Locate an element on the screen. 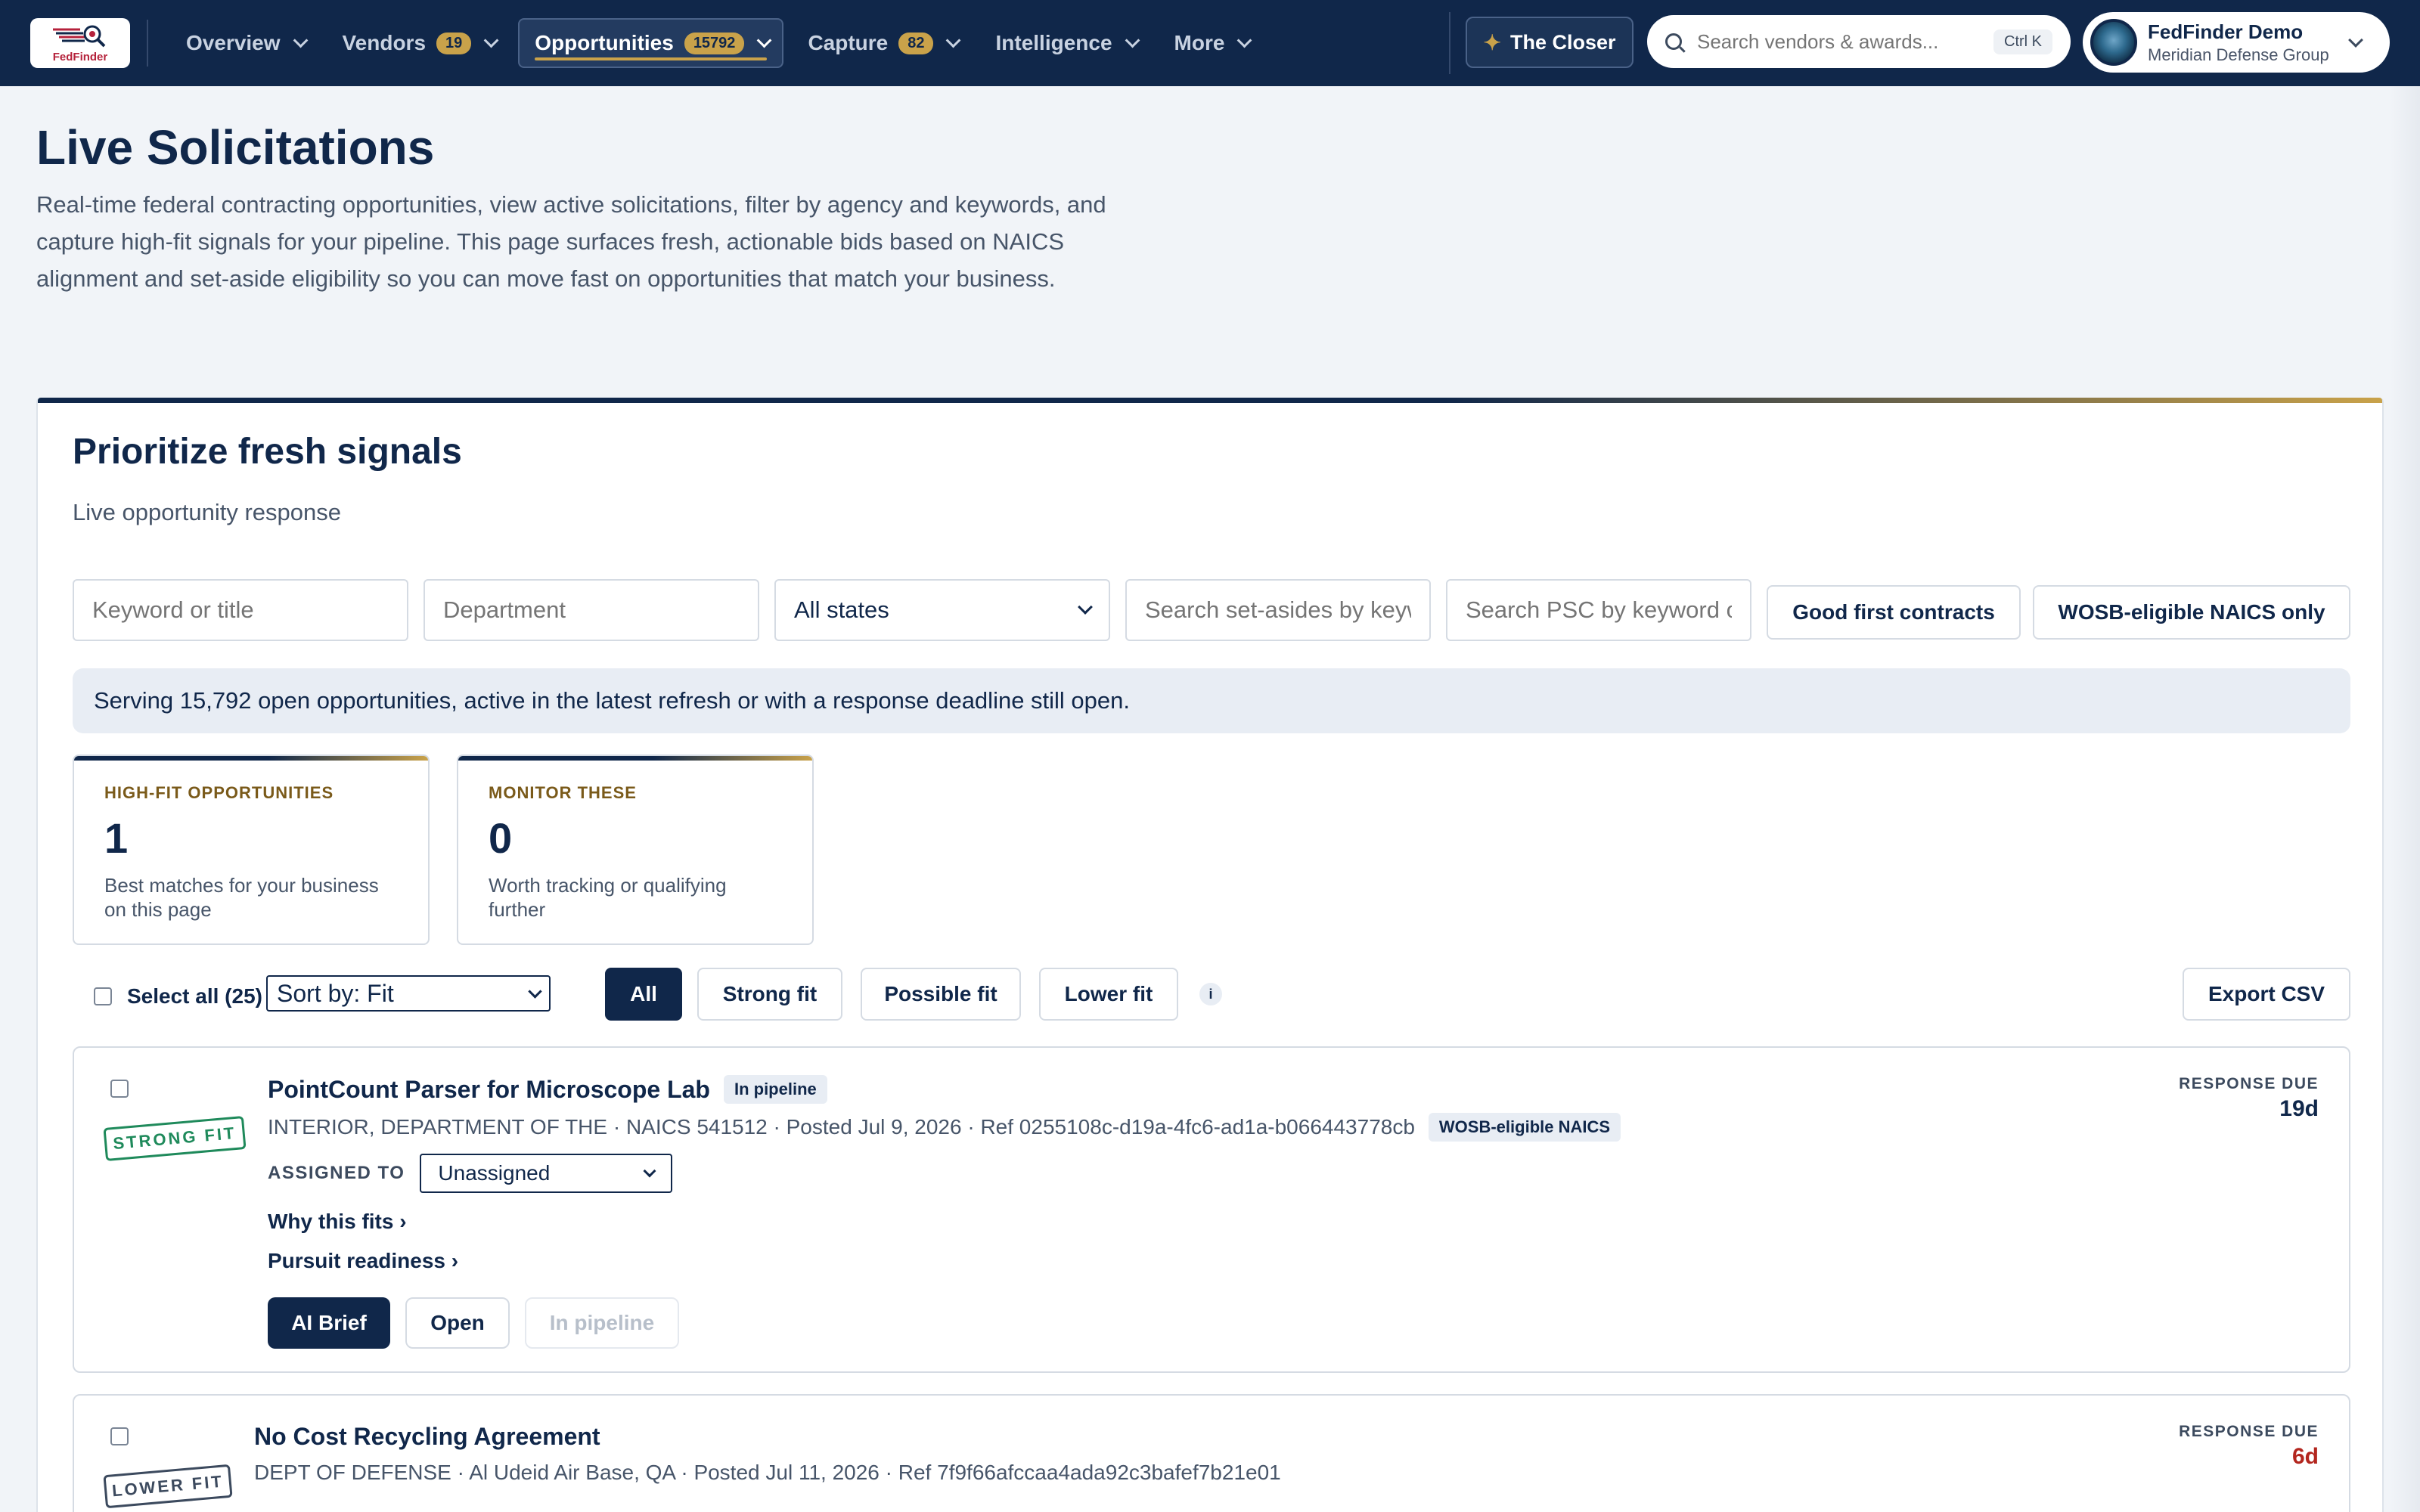 Image resolution: width=2420 pixels, height=1512 pixels. nav-vendors: Vendors 19 is located at coordinates (418, 43).